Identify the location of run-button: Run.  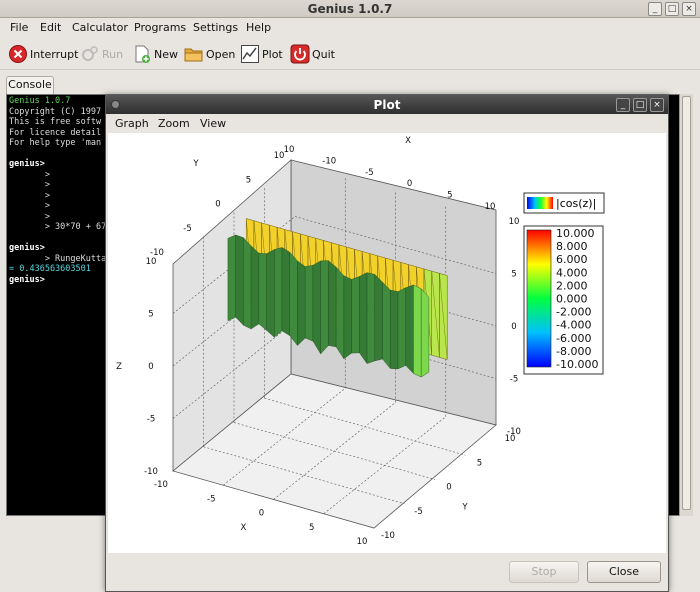
(101, 54).